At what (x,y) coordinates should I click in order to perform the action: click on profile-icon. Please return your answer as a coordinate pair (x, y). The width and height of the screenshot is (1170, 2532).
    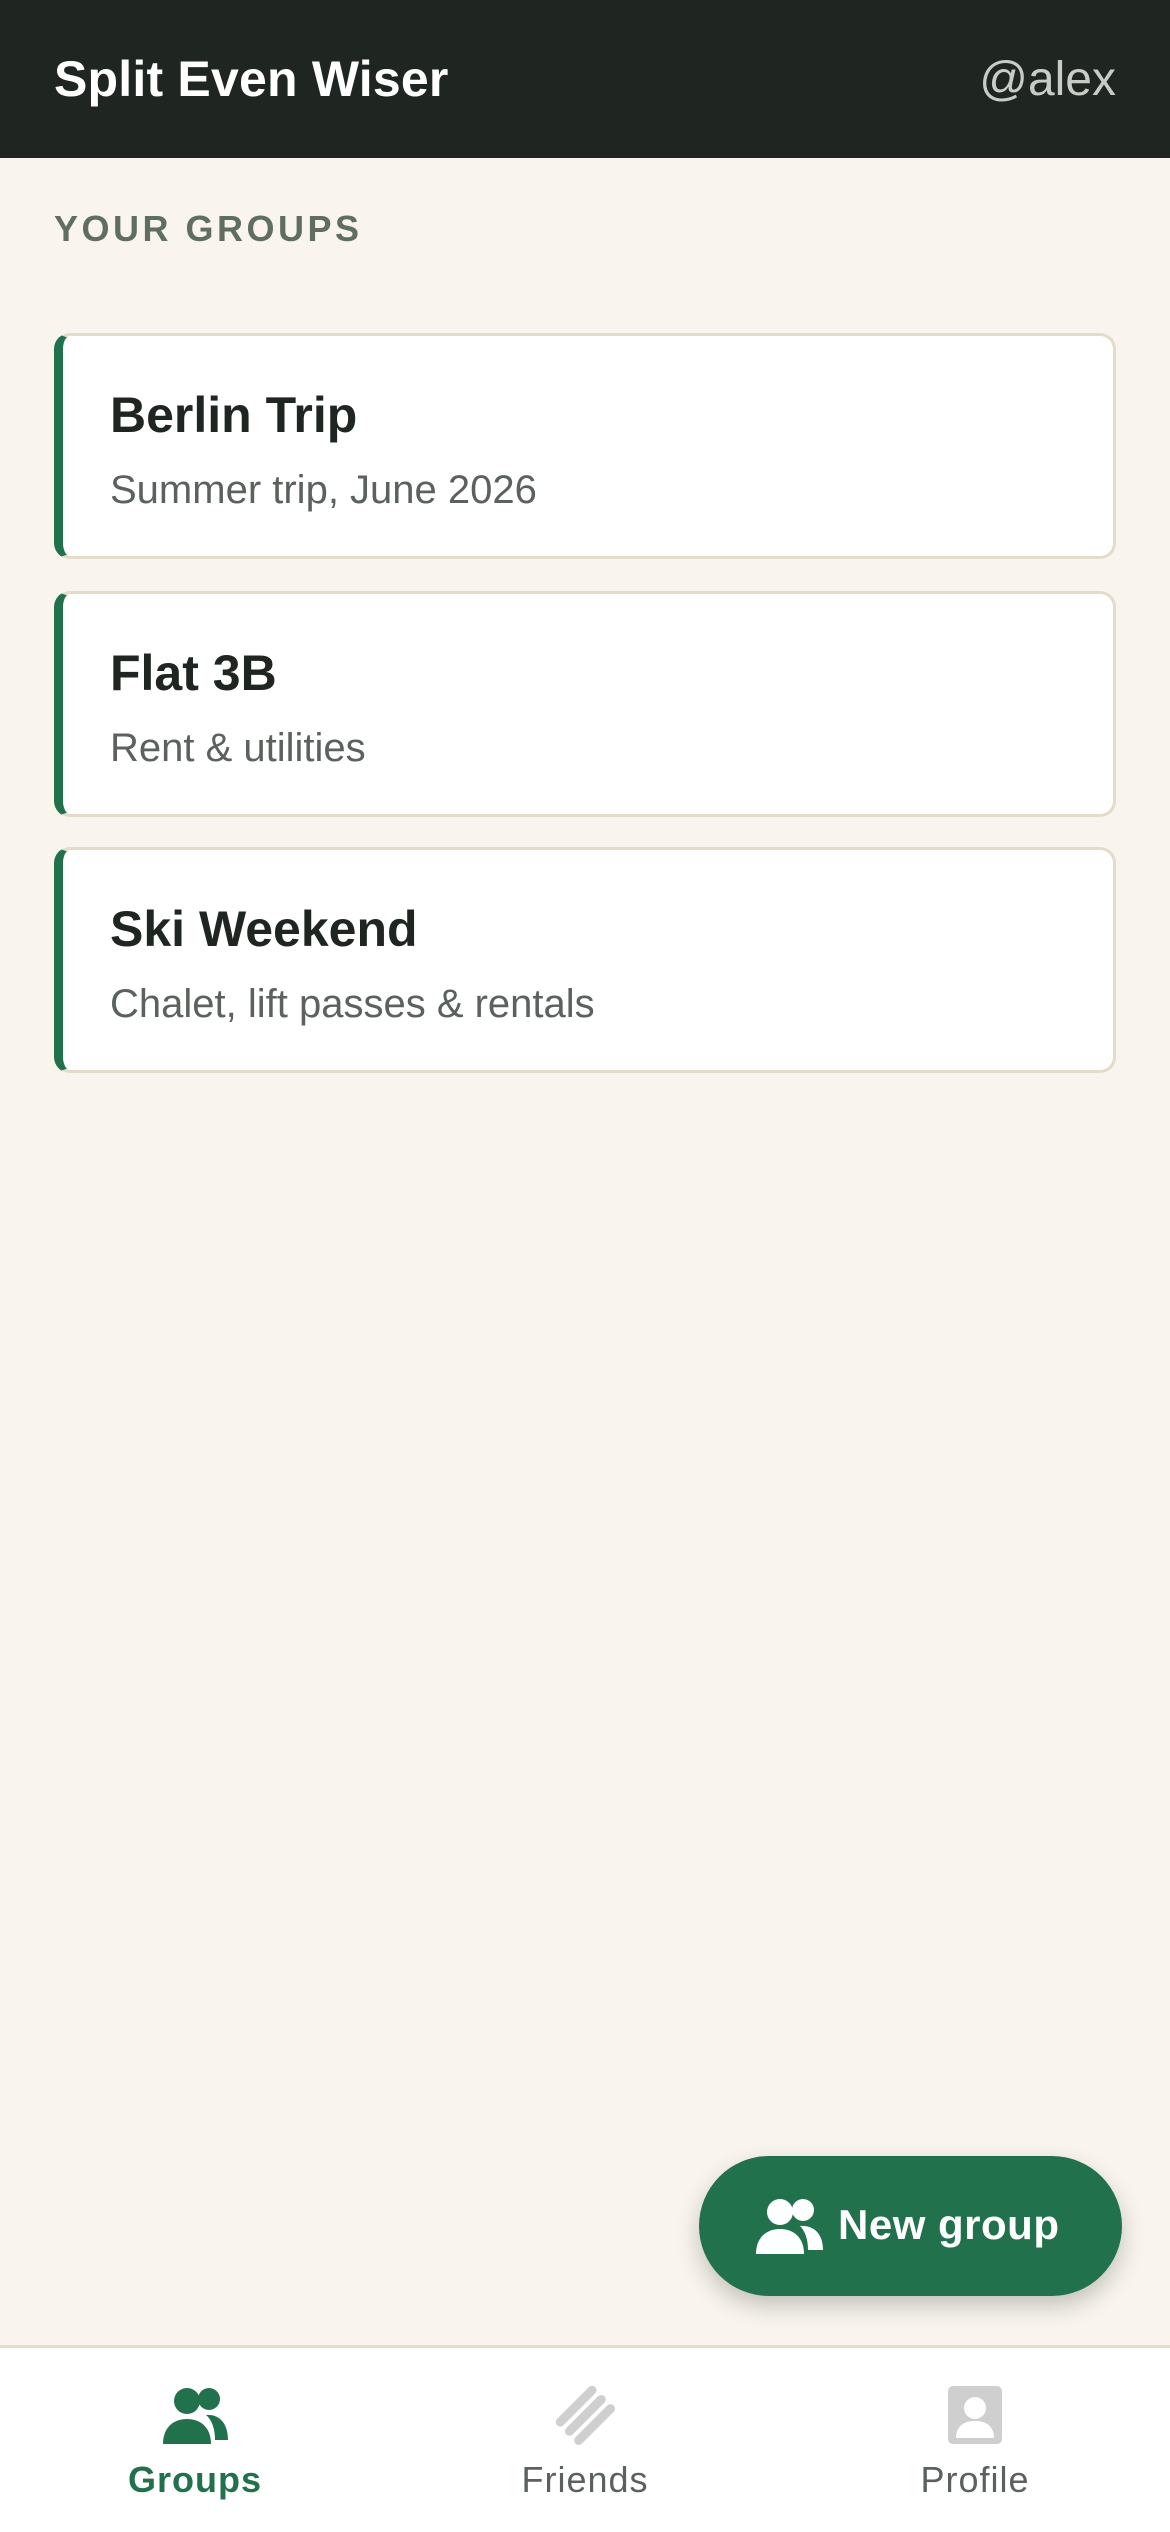
    Looking at the image, I should click on (975, 2415).